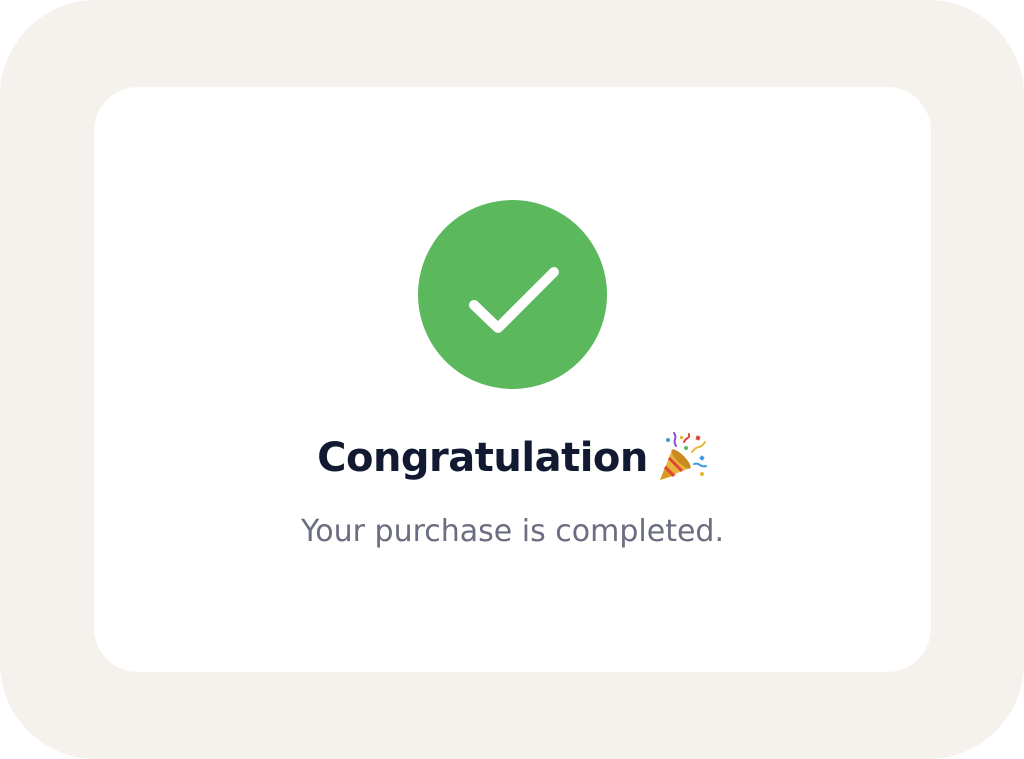 This screenshot has height=759, width=1024. Describe the element at coordinates (682, 458) in the screenshot. I see `party-popper-icon` at that location.